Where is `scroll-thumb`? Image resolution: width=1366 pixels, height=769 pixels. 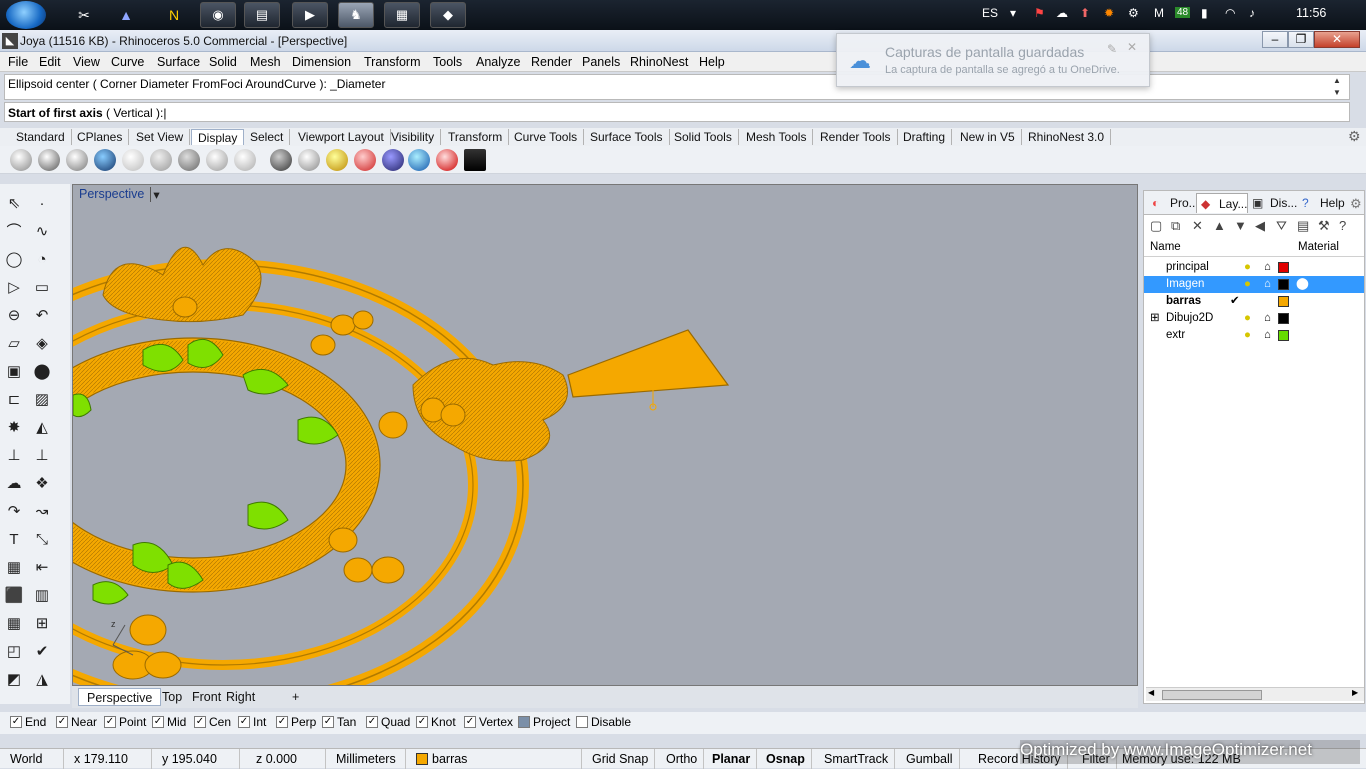
scroll-thumb is located at coordinates (1212, 695).